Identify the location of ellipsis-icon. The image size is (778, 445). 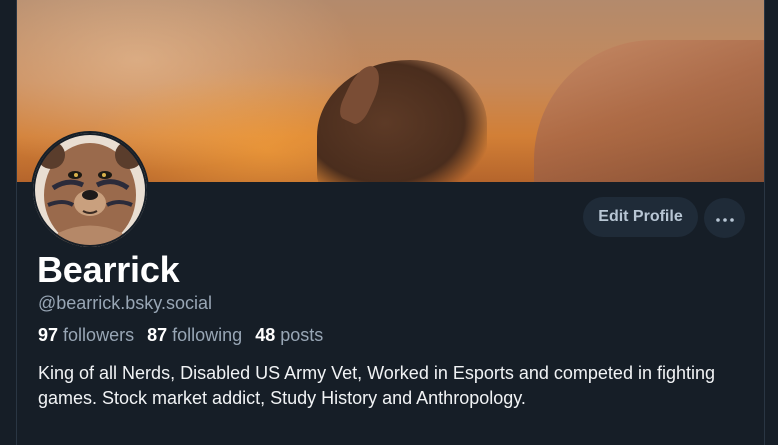
(724, 218).